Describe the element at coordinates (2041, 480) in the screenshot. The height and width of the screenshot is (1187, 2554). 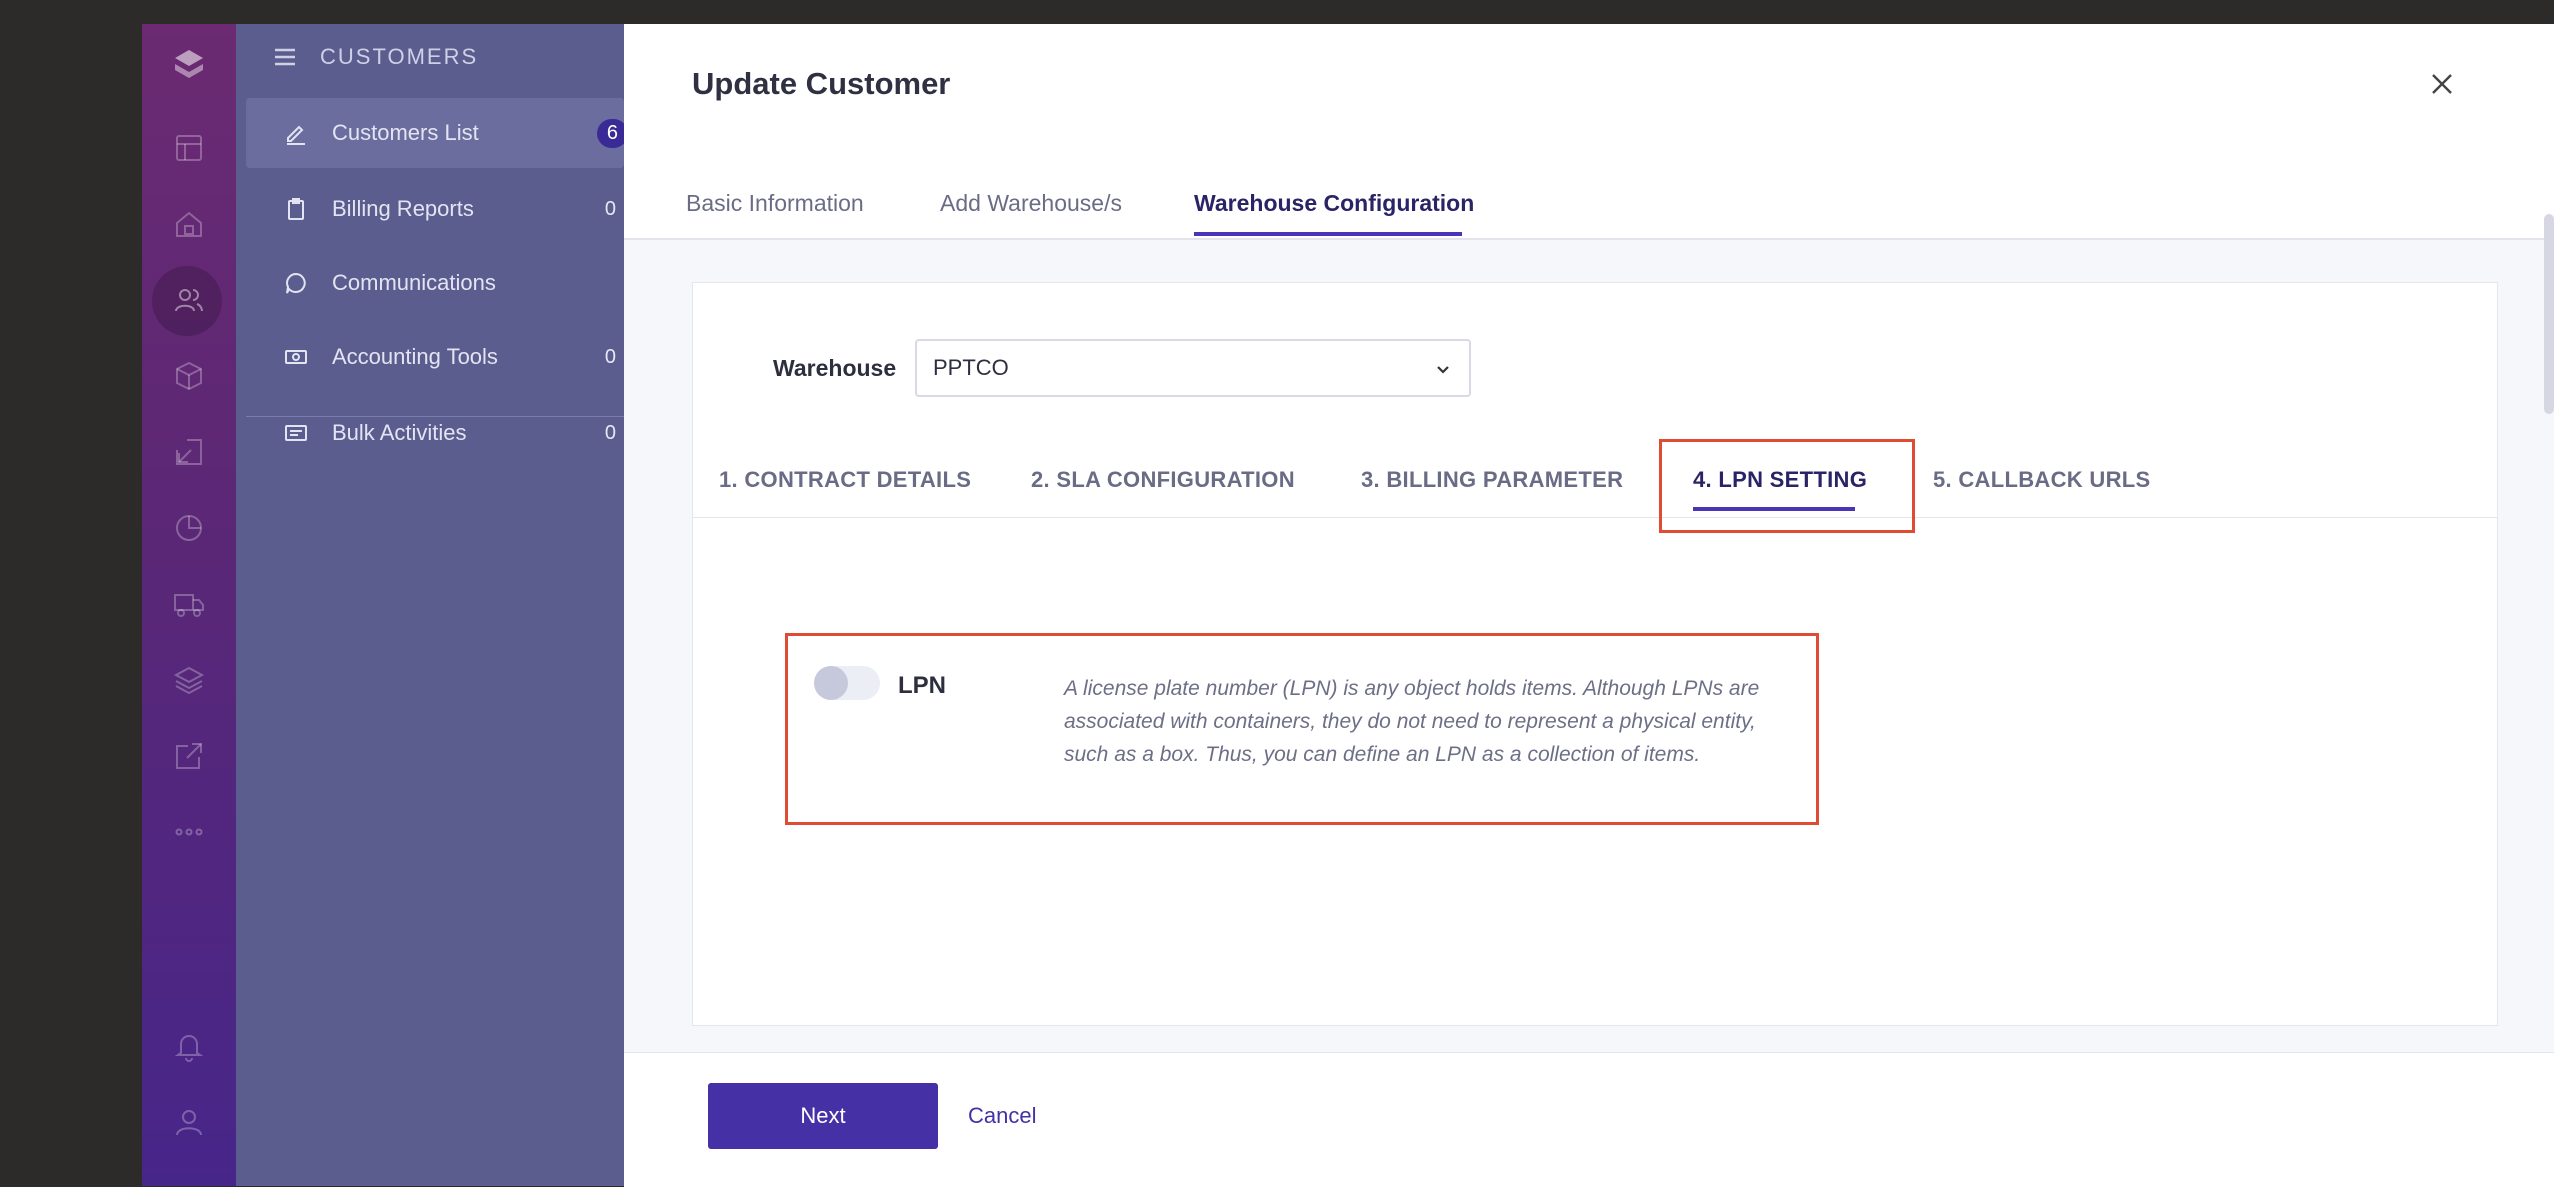
I see `subtab-callback-urls: 5. CALLBACK URLS` at that location.